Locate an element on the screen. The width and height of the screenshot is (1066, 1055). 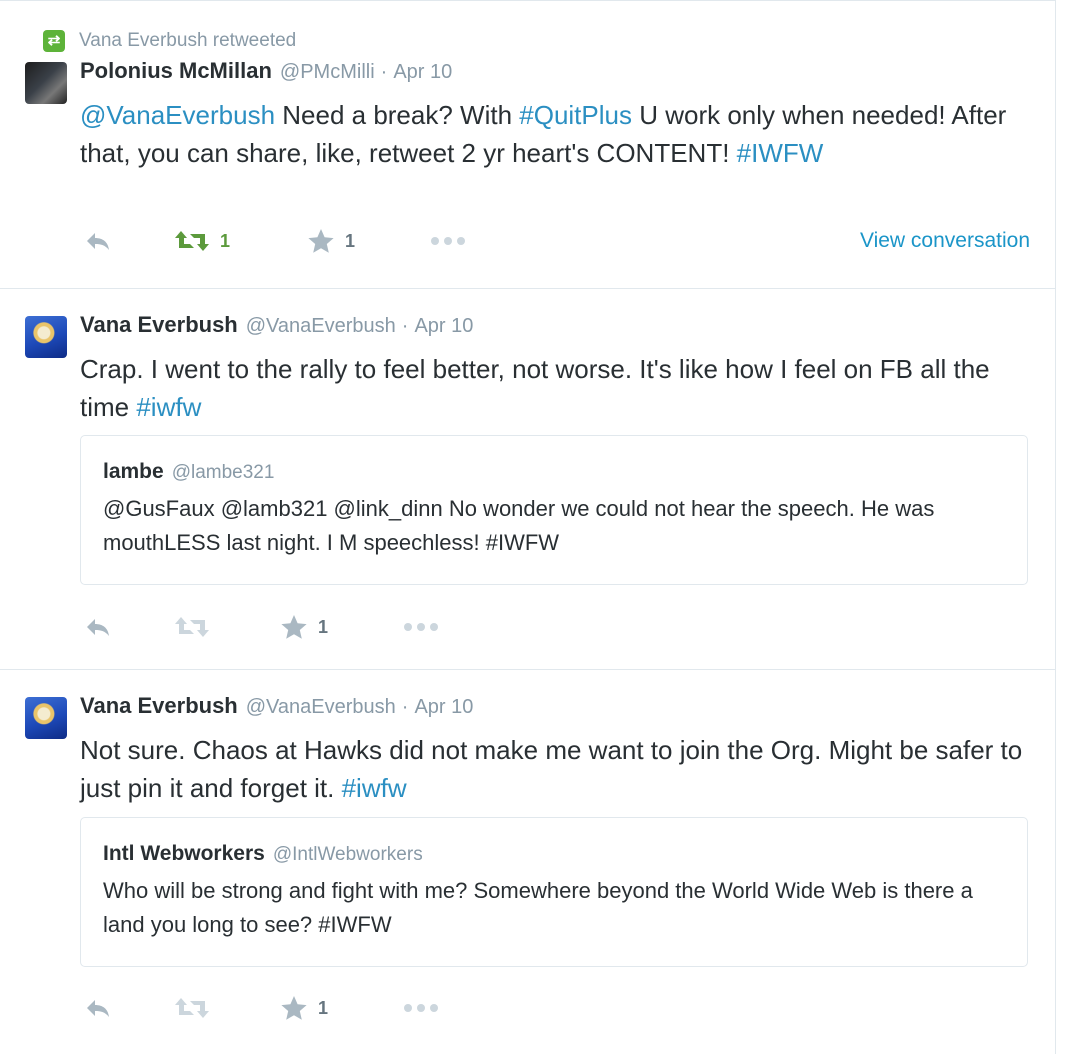
tweet-header: Polonius McMillan @PMcMilli · Apr 10 is located at coordinates (266, 72).